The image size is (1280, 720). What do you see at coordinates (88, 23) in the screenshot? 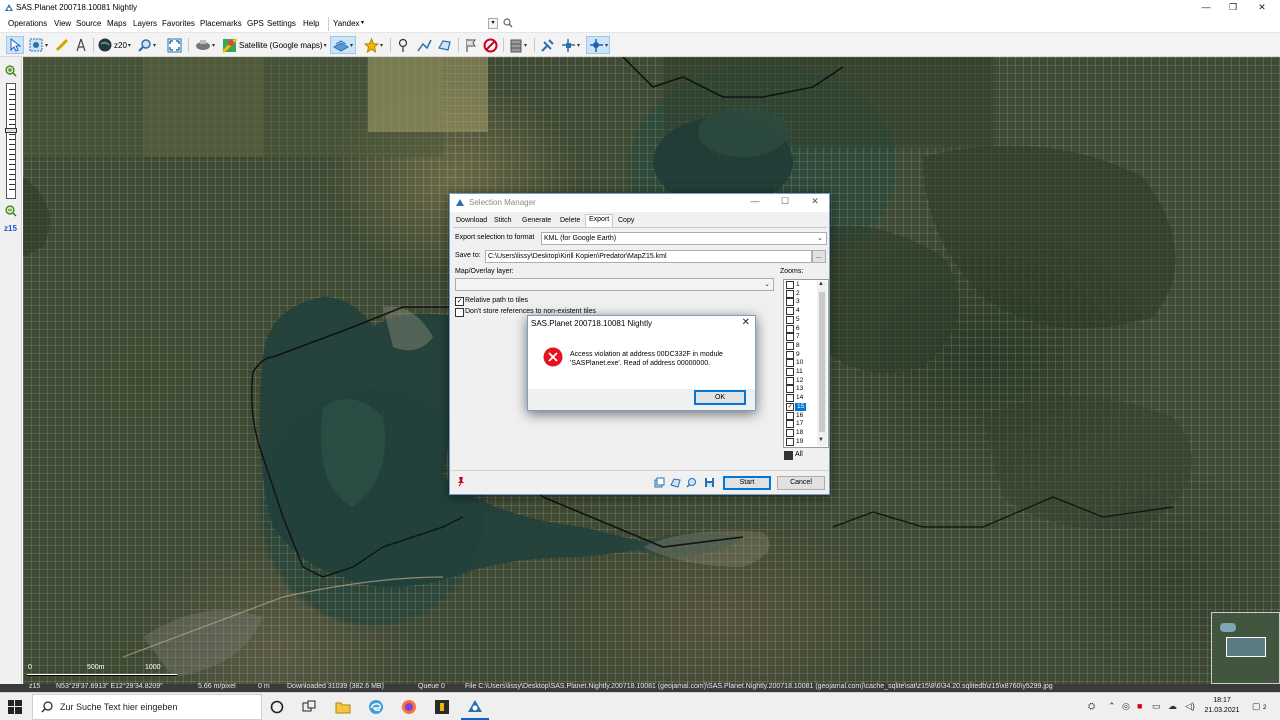
I see `menu-source: Source` at bounding box center [88, 23].